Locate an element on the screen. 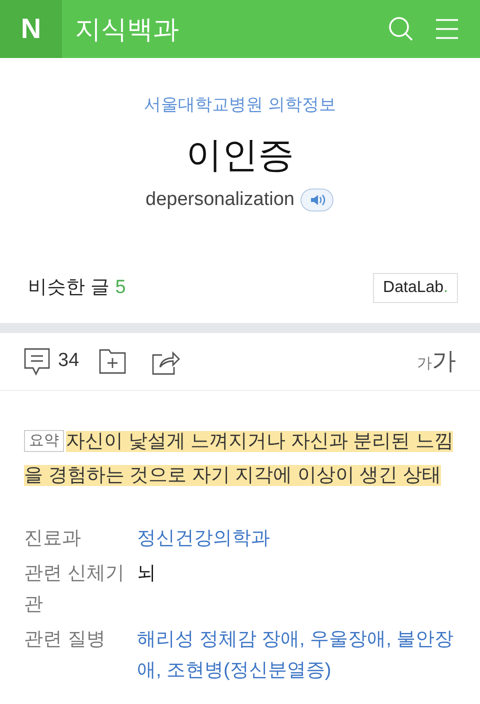  summary-tag: 요약 is located at coordinates (44, 441).